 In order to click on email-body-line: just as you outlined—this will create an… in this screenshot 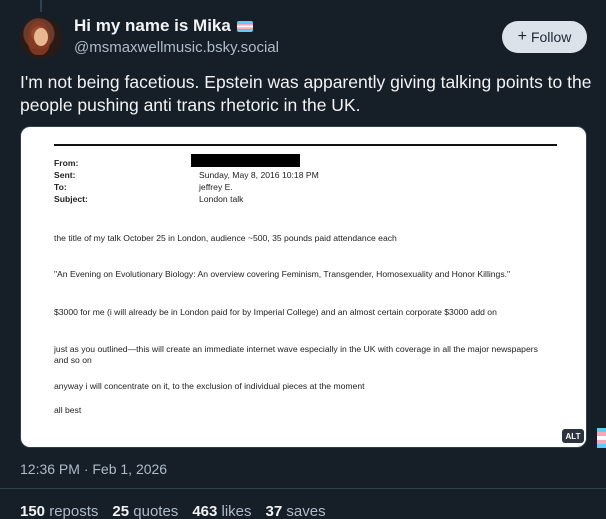, I will do `click(296, 354)`.